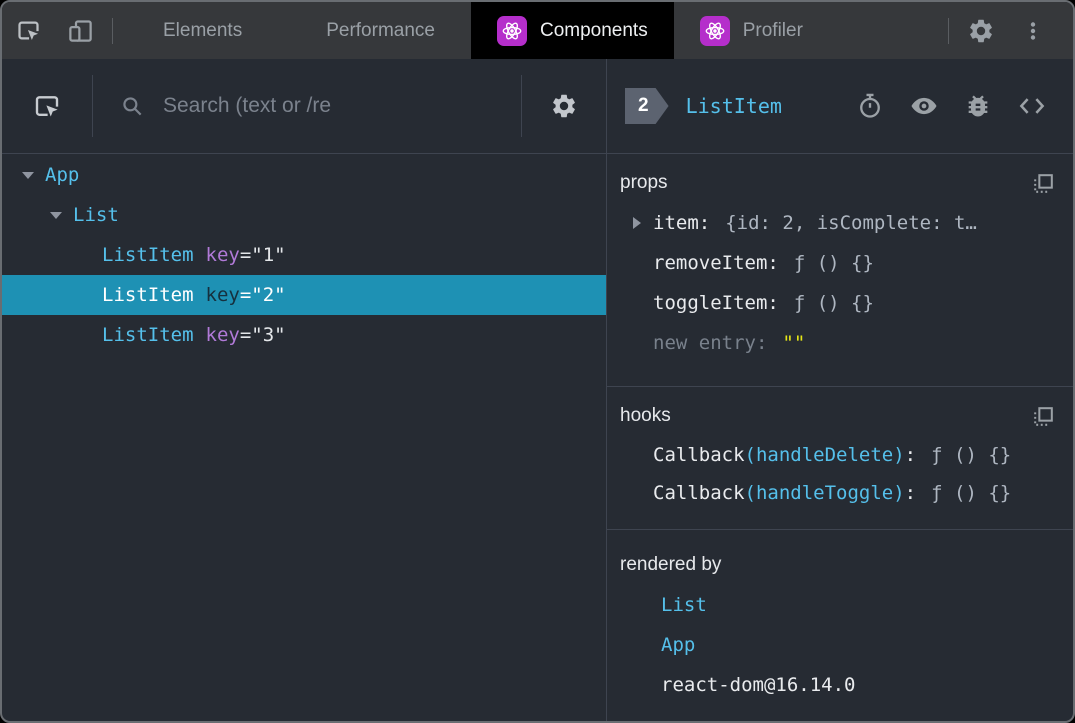 Image resolution: width=1075 pixels, height=723 pixels. Describe the element at coordinates (678, 645) in the screenshot. I see `owner-link-app: App` at that location.